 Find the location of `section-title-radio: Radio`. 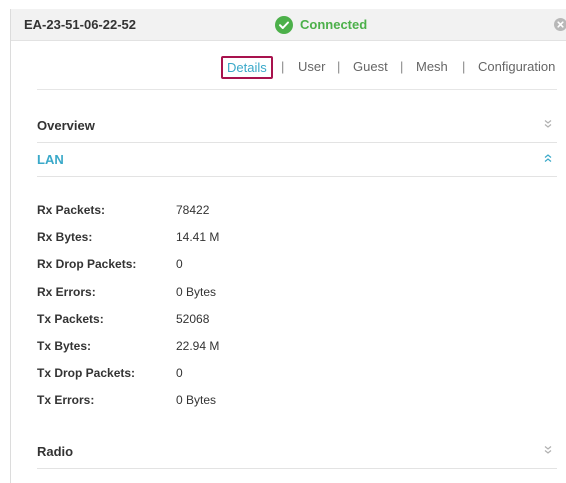

section-title-radio: Radio is located at coordinates (55, 451).